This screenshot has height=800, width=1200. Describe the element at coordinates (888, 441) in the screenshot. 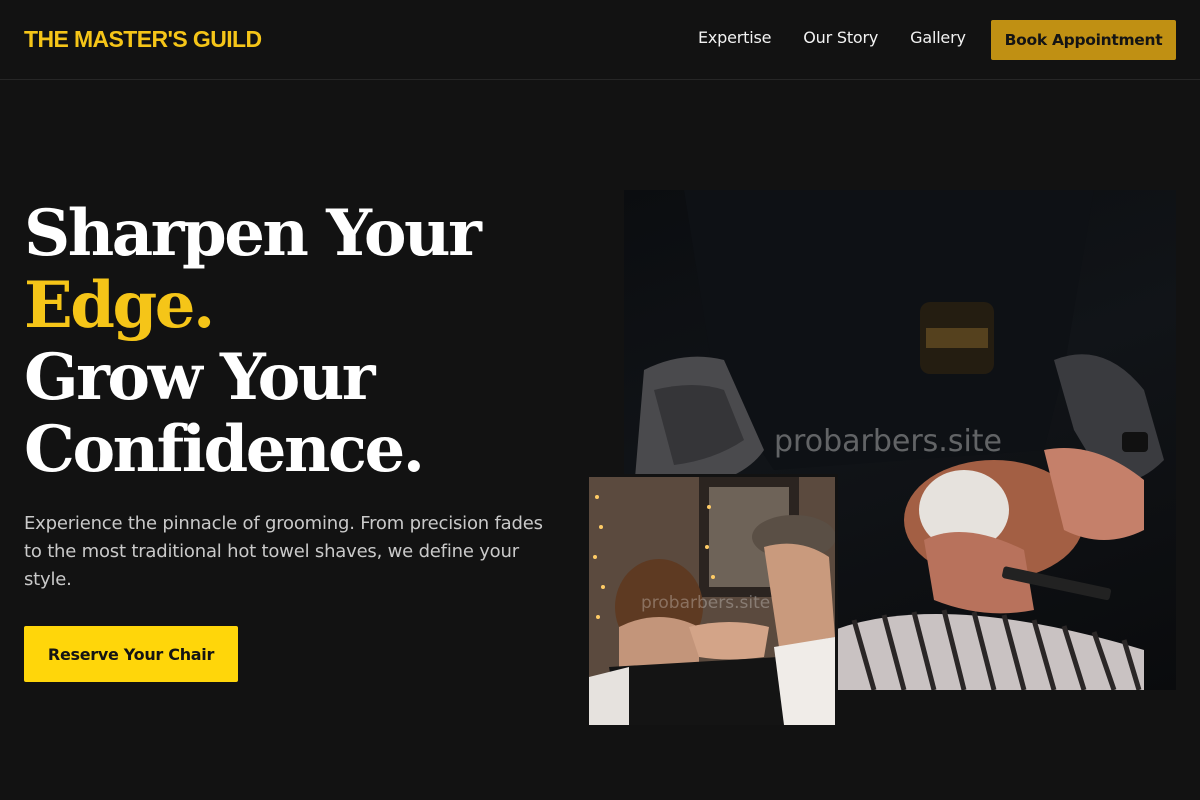

I see `image-watermark: probarbers.site` at that location.